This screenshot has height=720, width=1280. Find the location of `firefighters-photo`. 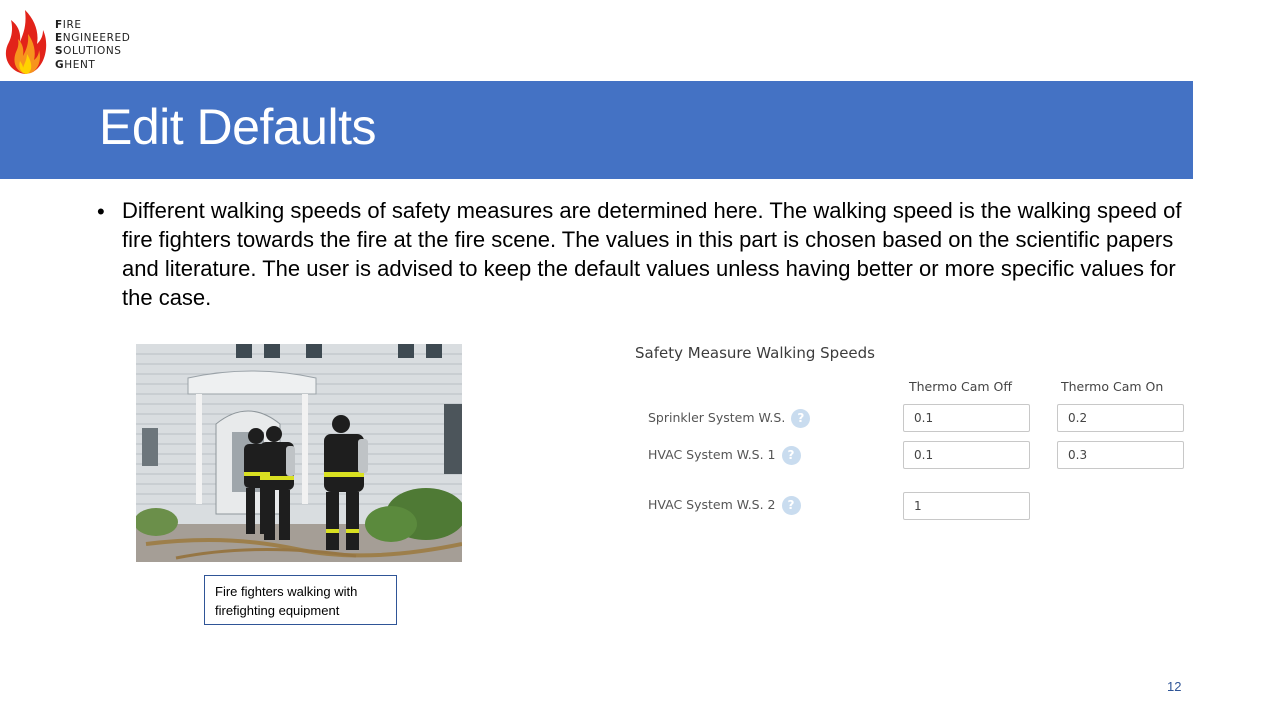

firefighters-photo is located at coordinates (299, 453).